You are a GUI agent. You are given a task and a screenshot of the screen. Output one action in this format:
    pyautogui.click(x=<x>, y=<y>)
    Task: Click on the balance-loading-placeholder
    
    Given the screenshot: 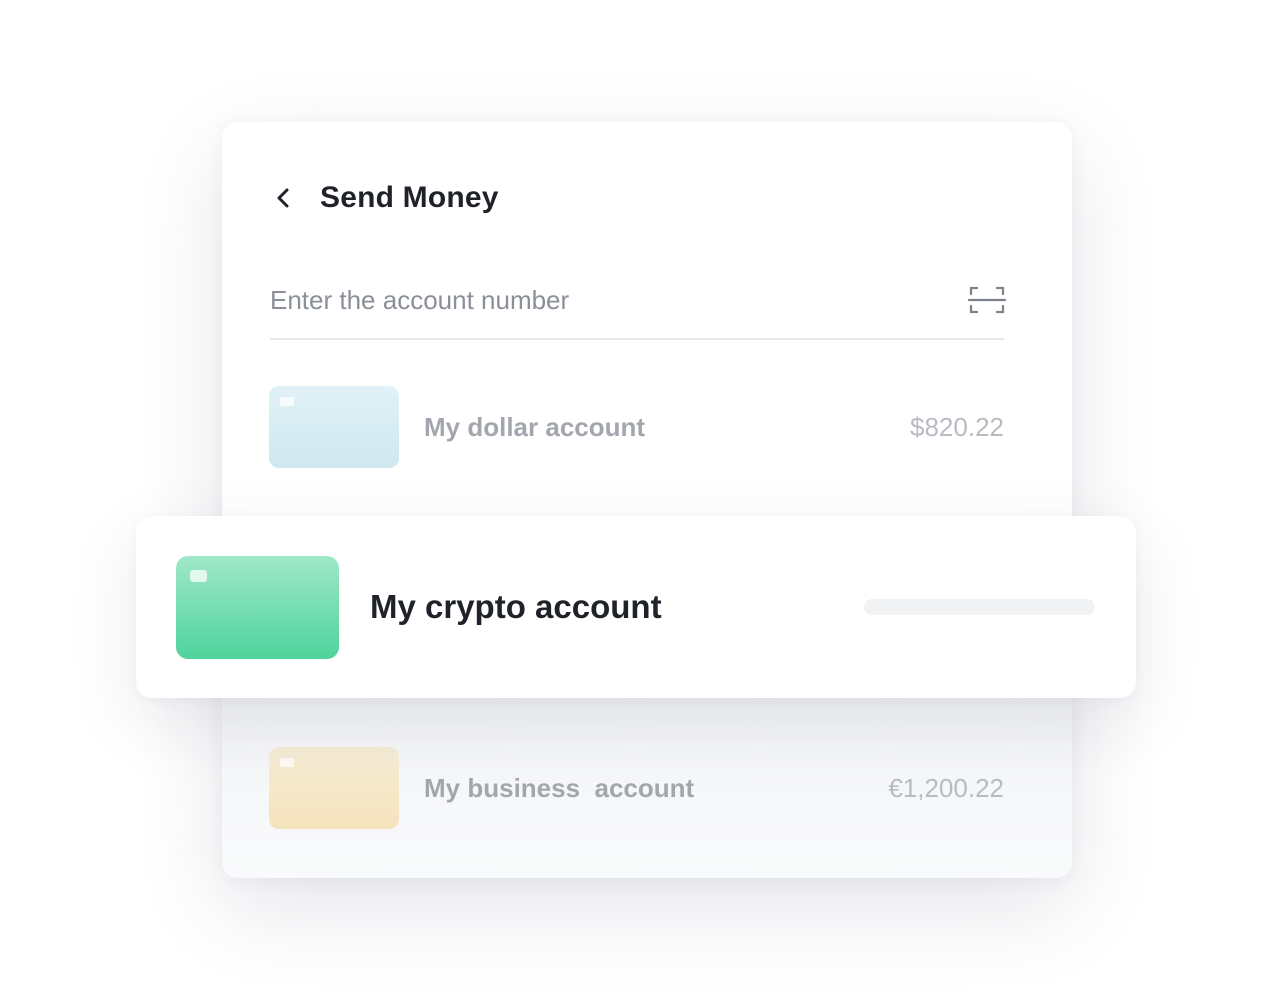 What is the action you would take?
    pyautogui.click(x=979, y=607)
    